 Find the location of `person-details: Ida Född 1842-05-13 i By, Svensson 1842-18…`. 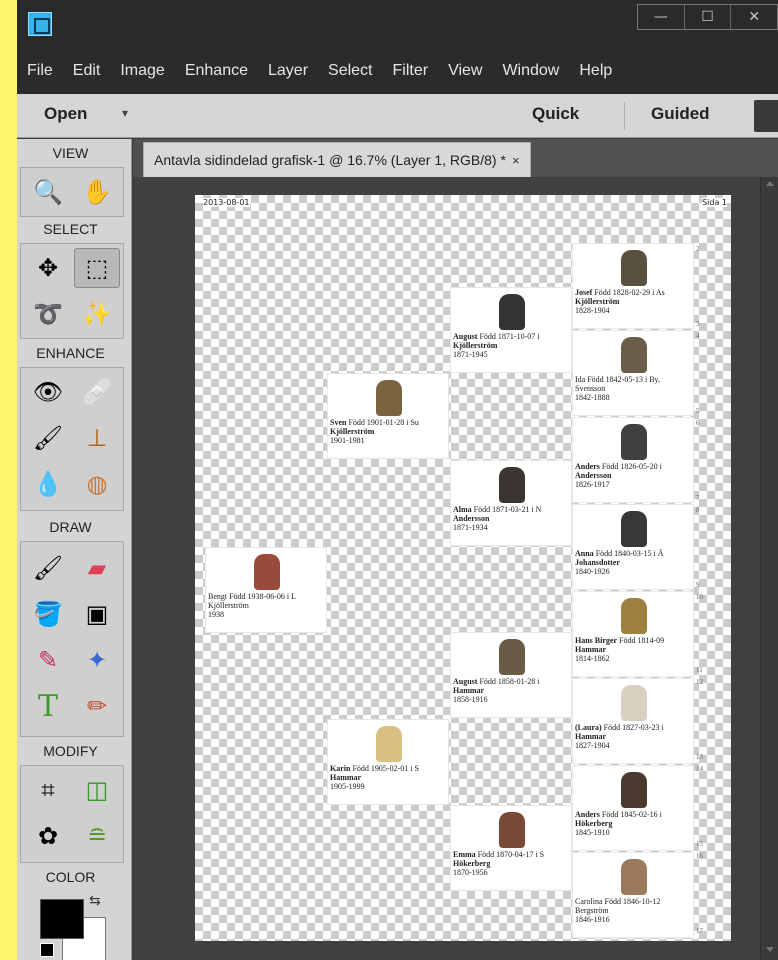

person-details: Ida Född 1842-05-13 i By, Svensson 1842-18… is located at coordinates (634, 388).